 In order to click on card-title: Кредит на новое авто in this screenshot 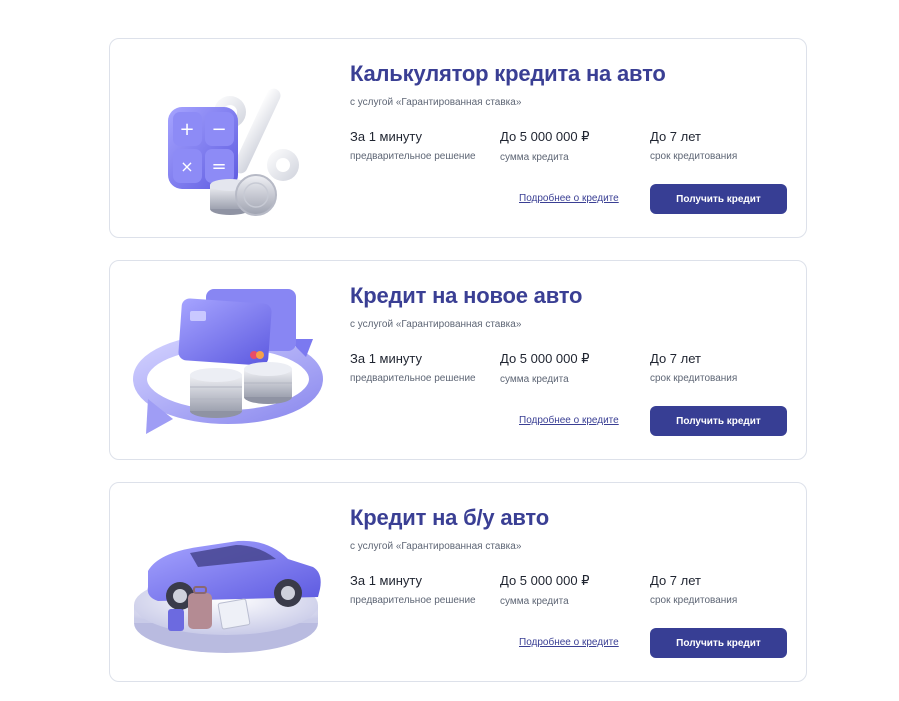, I will do `click(466, 295)`.